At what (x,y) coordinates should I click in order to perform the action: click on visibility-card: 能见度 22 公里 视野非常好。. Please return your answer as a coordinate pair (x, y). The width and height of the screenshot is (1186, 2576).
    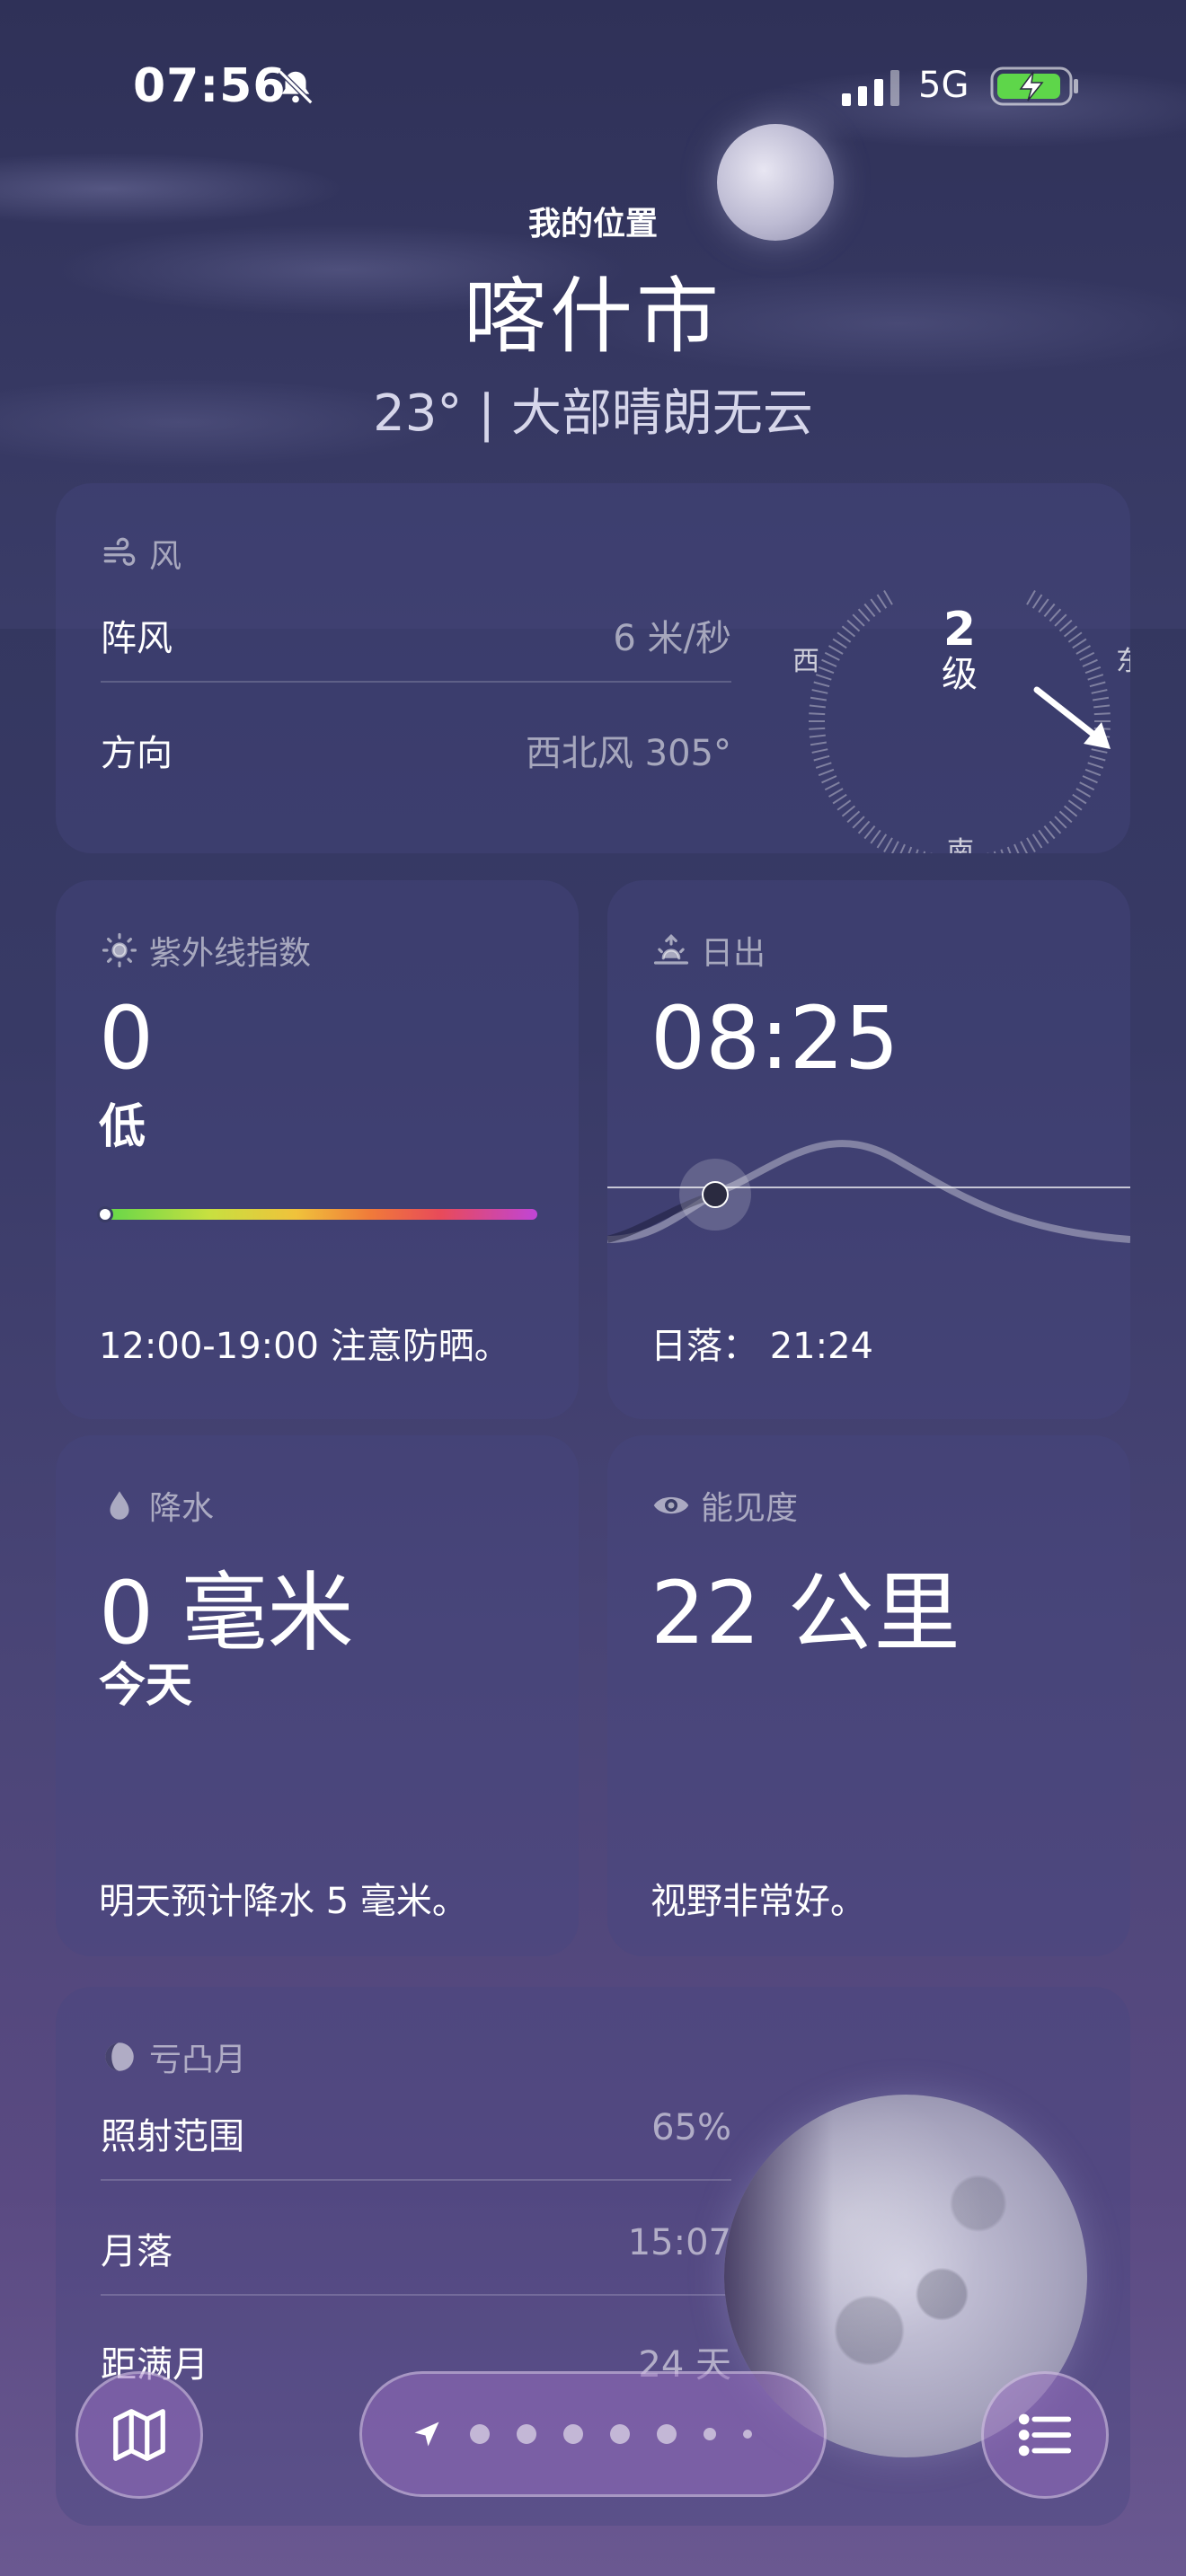
    Looking at the image, I should click on (868, 1695).